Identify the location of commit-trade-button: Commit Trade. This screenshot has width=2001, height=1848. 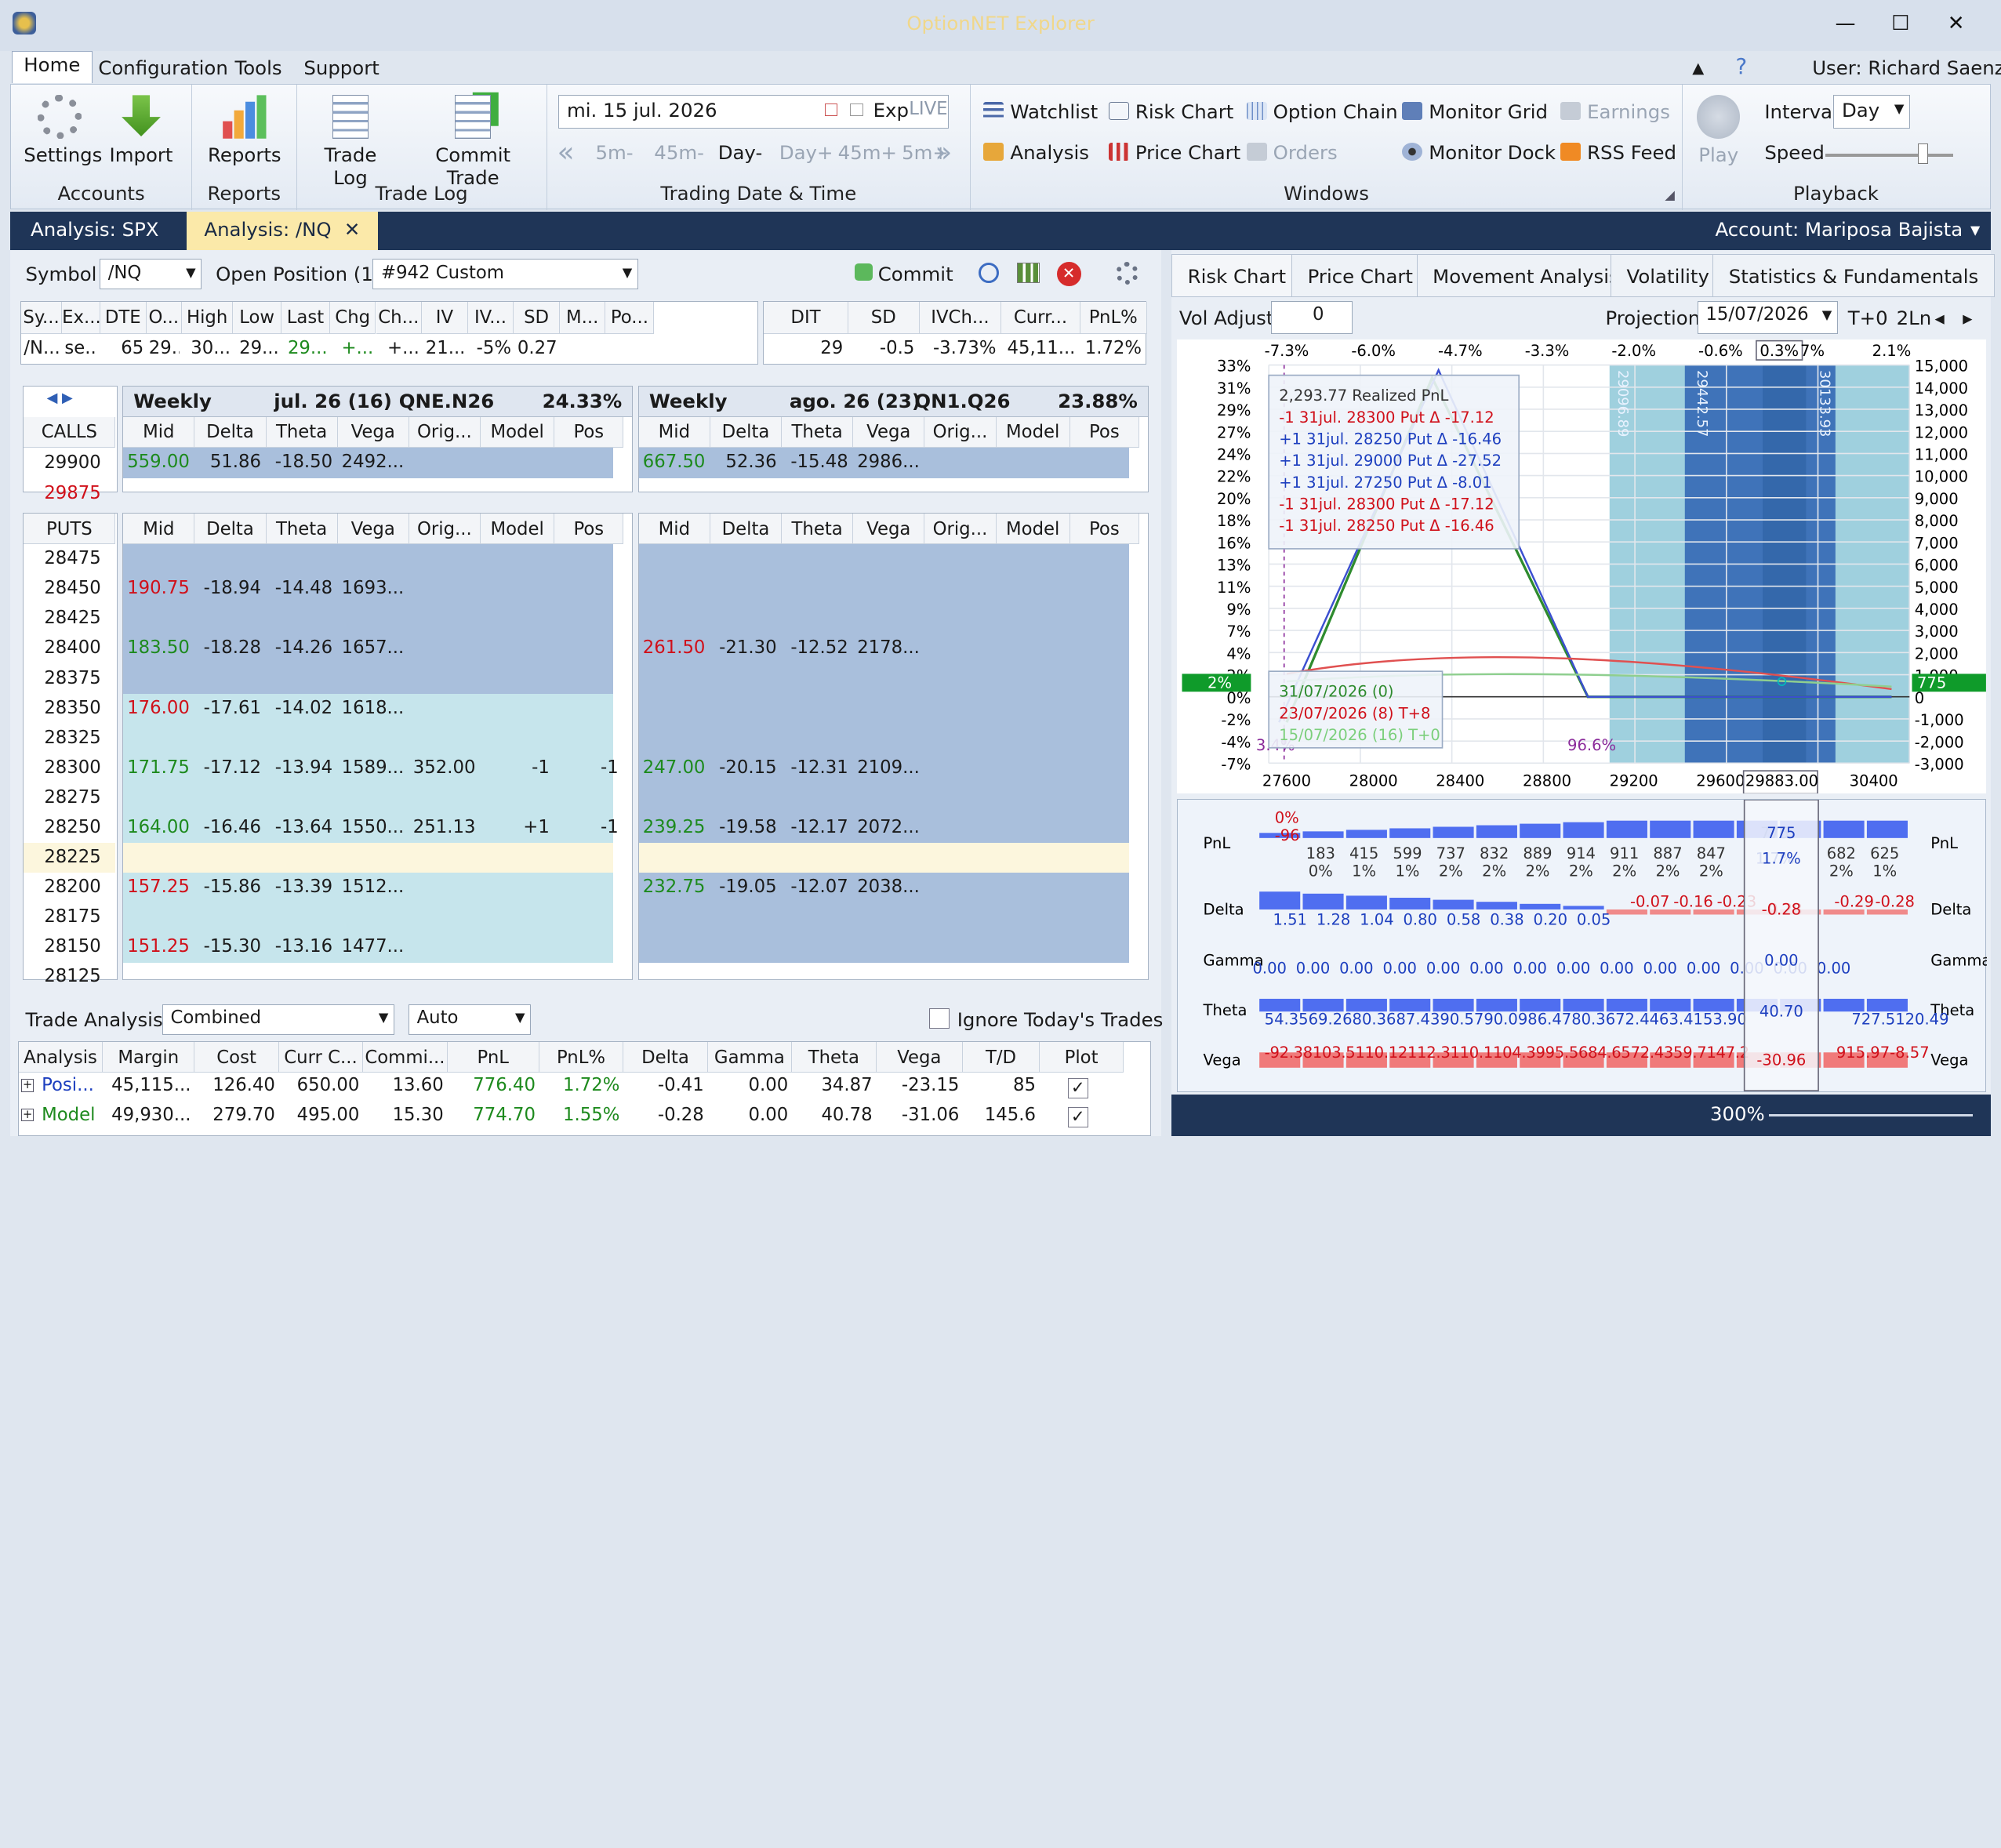
(473, 142).